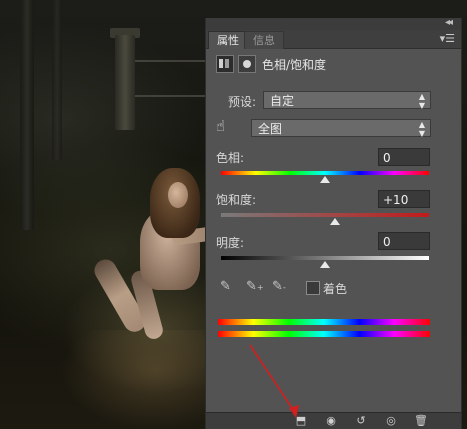 This screenshot has height=429, width=467. What do you see at coordinates (331, 421) in the screenshot?
I see `view-previous-state-icon: ◉` at bounding box center [331, 421].